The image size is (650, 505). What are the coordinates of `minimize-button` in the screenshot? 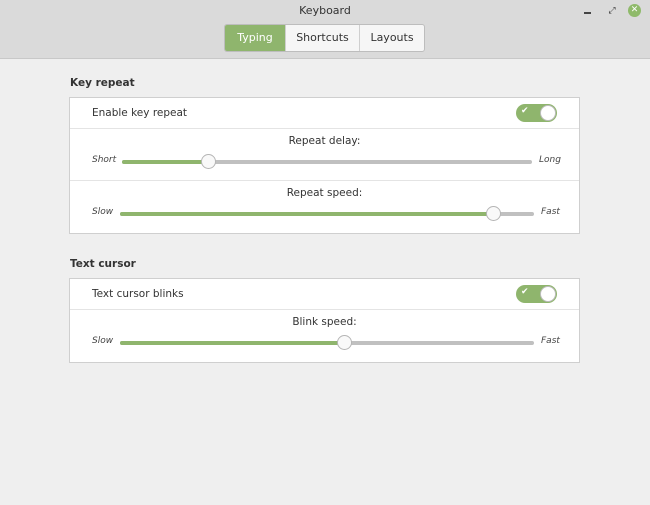 It's located at (587, 11).